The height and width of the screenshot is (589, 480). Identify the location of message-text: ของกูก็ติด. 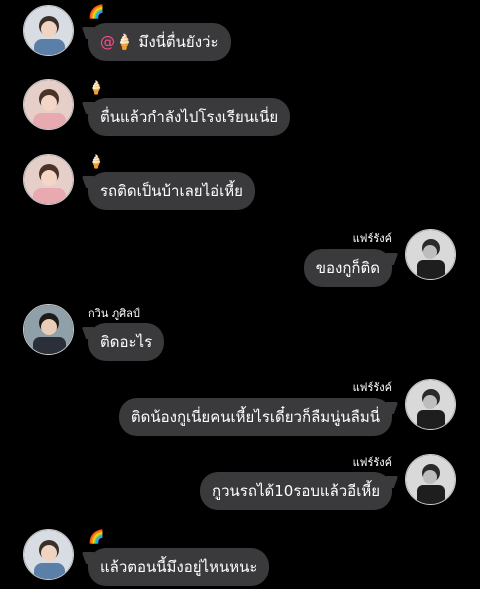
(347, 268).